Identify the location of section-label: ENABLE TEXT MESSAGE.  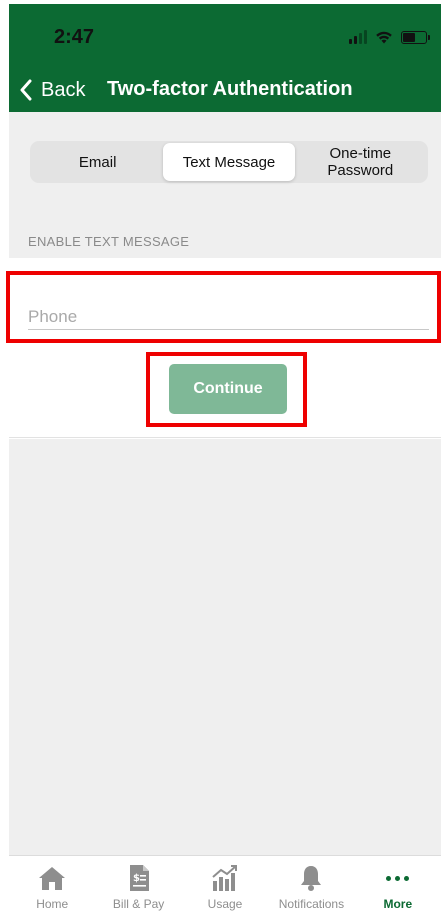
(109, 241).